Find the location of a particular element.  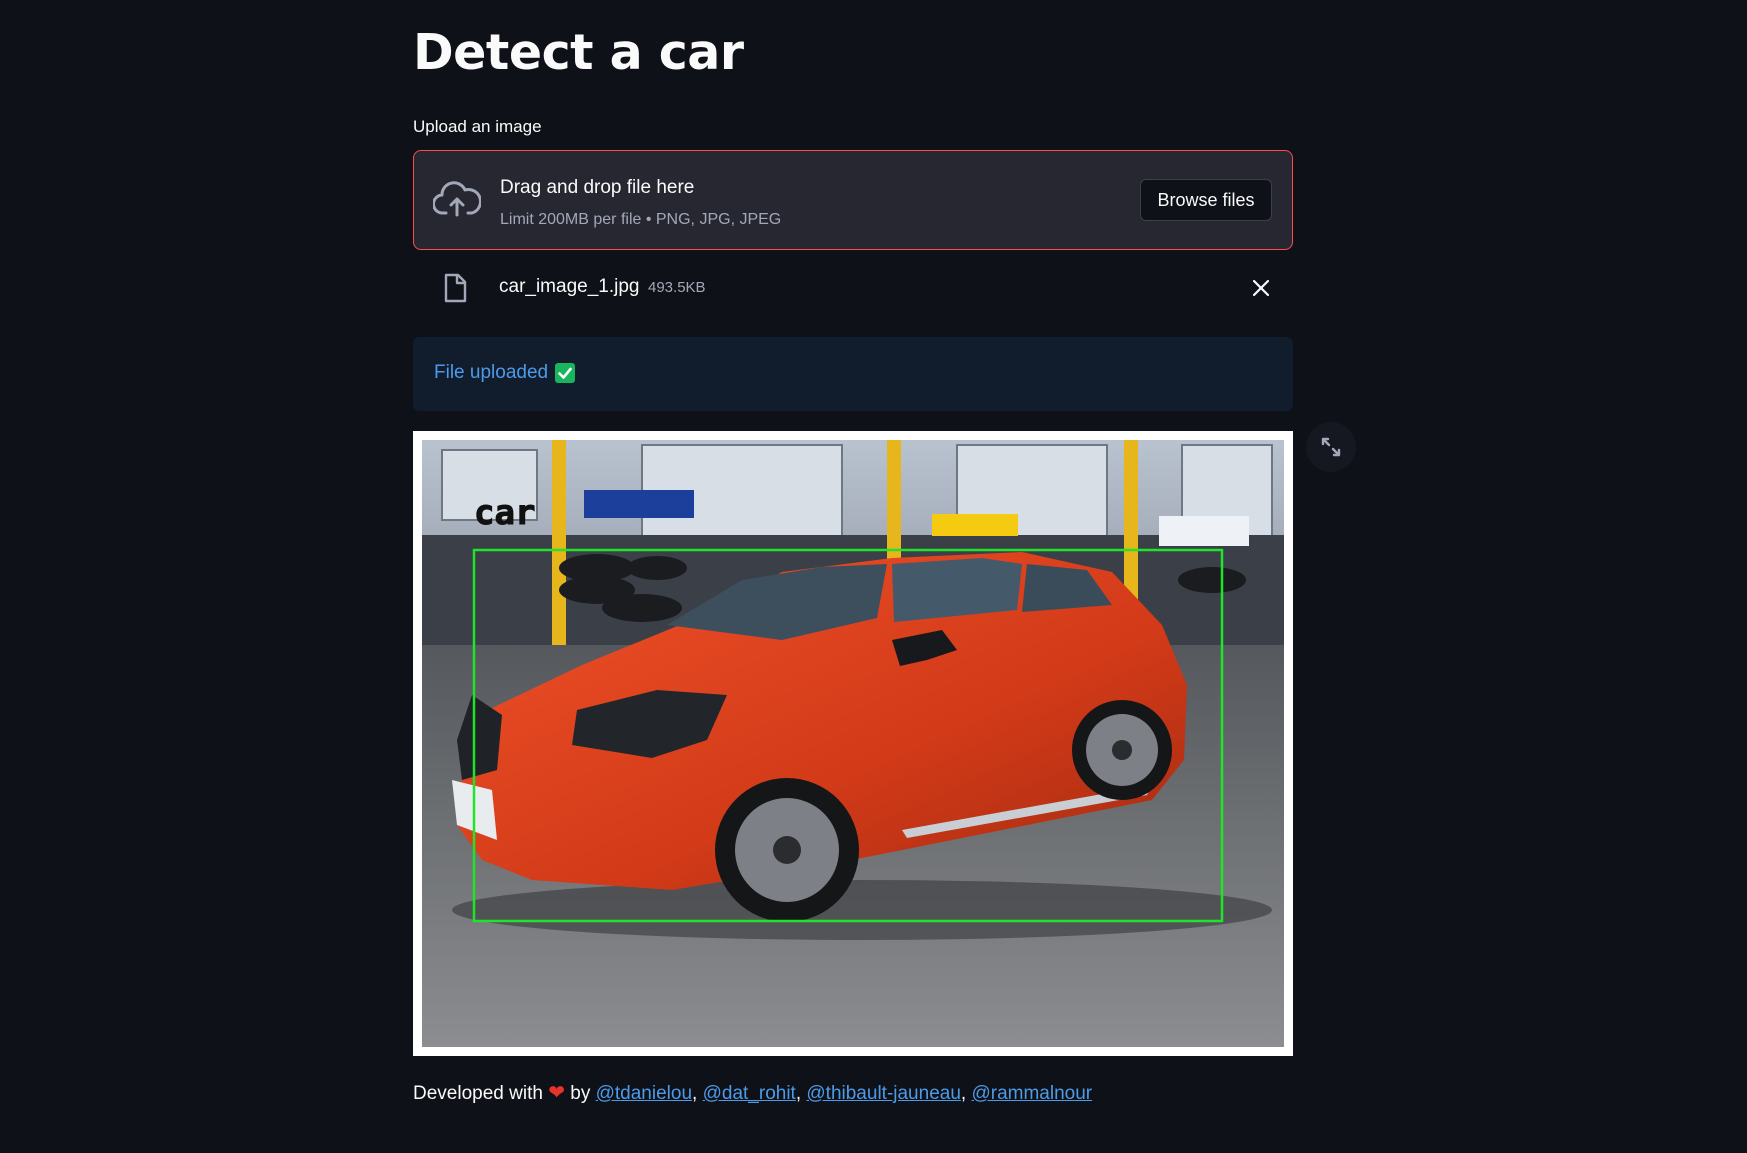

file-size: 493.5KB is located at coordinates (677, 287).